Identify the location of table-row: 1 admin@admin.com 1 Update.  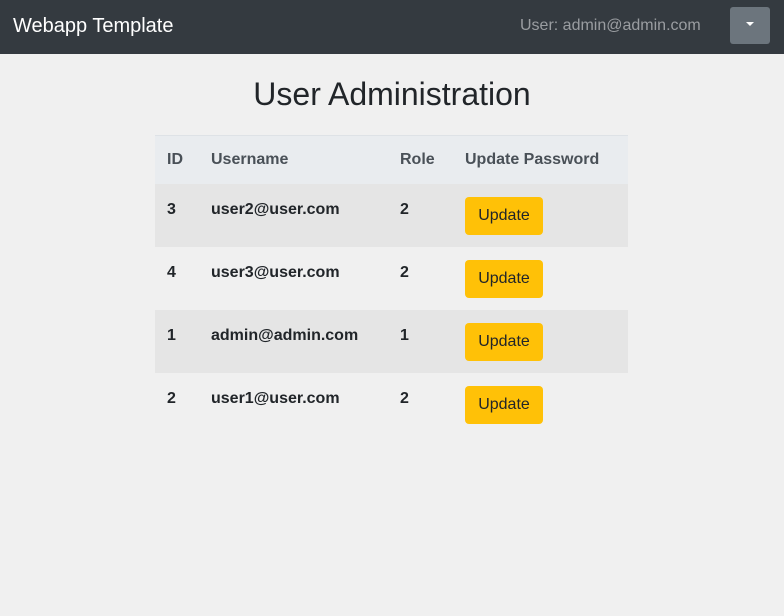
(391, 341).